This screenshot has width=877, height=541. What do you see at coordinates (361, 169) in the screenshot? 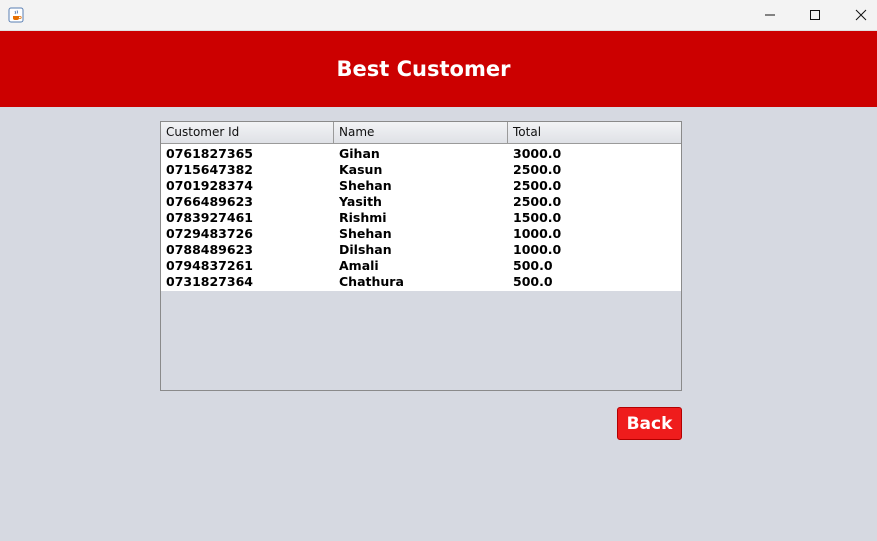
I see `cell-name: Kasun` at bounding box center [361, 169].